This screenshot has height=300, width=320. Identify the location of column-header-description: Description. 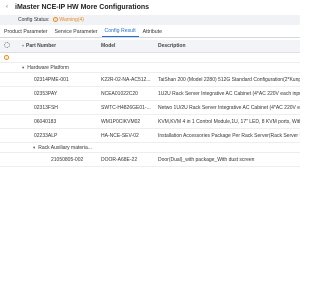
(229, 46).